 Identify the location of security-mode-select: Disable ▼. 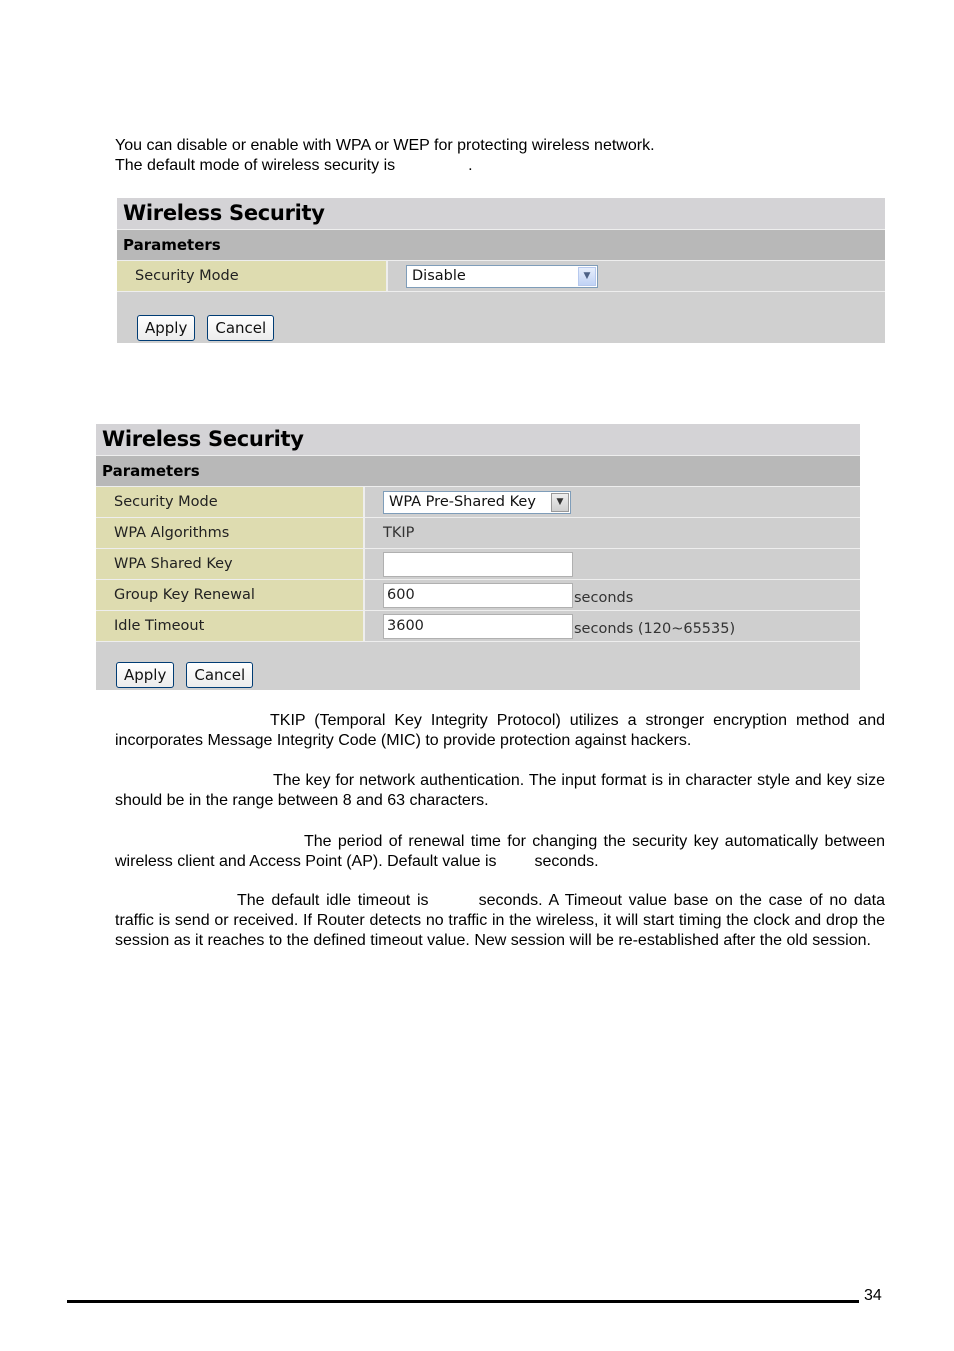
(502, 276).